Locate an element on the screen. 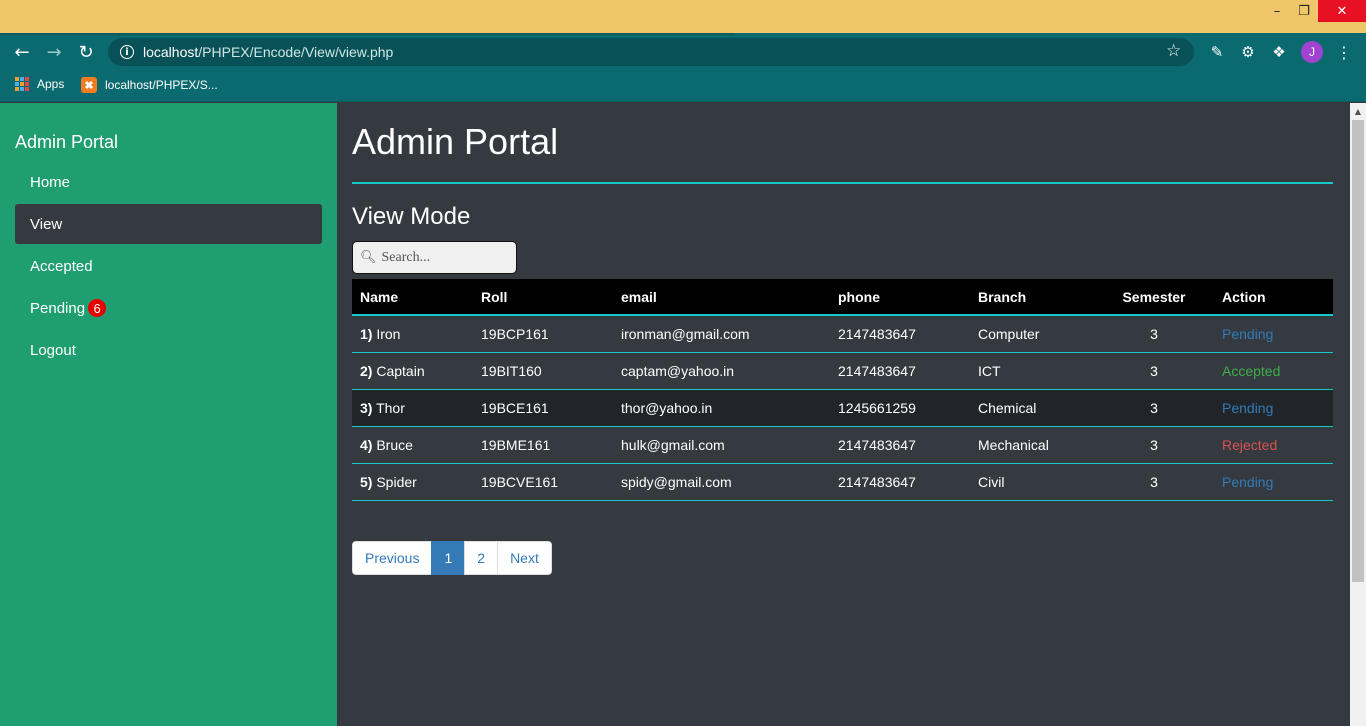 The height and width of the screenshot is (726, 1366). search-icon: 🔍︎ is located at coordinates (368, 257).